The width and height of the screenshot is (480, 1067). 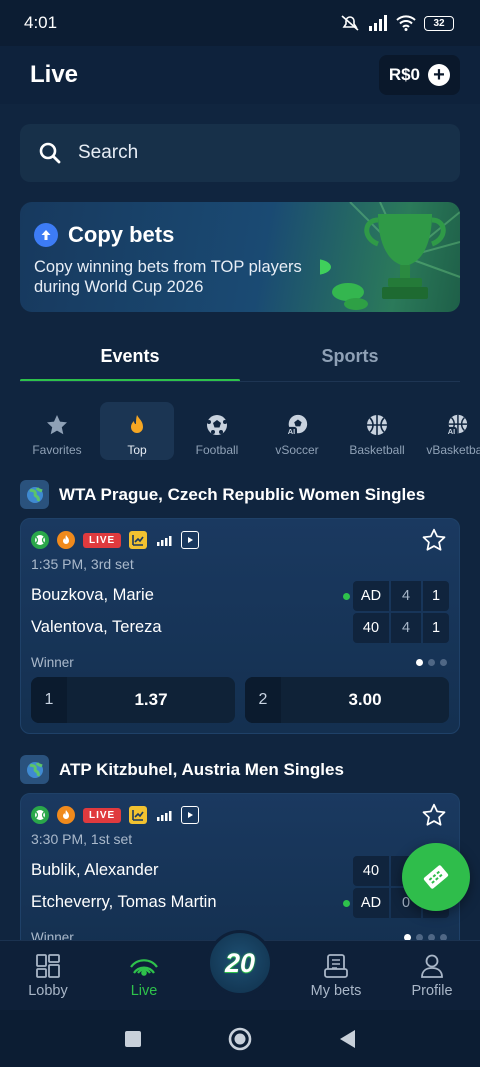 What do you see at coordinates (347, 700) in the screenshot?
I see `odds-button: 2 3.00` at bounding box center [347, 700].